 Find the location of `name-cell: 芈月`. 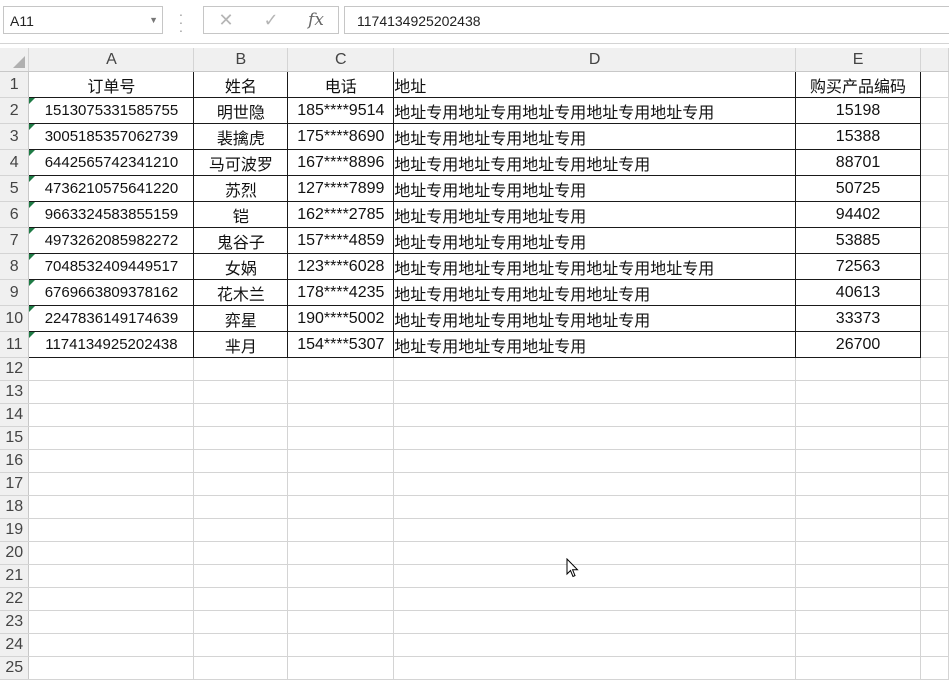

name-cell: 芈月 is located at coordinates (241, 344).